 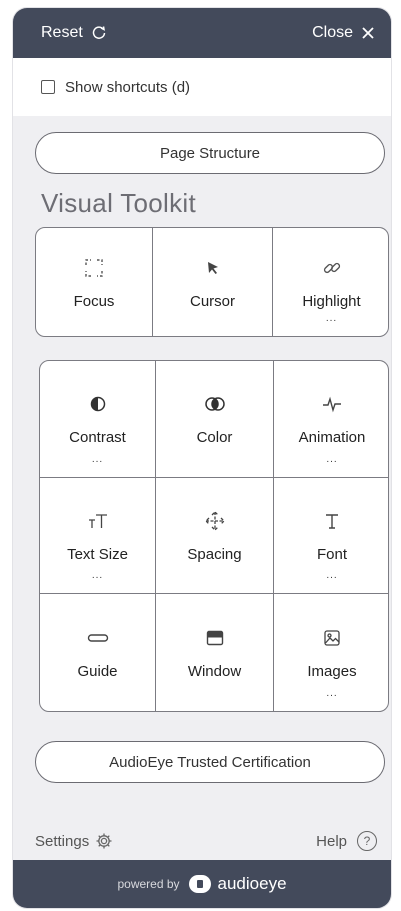 I want to click on reset-label: Reset, so click(x=62, y=32).